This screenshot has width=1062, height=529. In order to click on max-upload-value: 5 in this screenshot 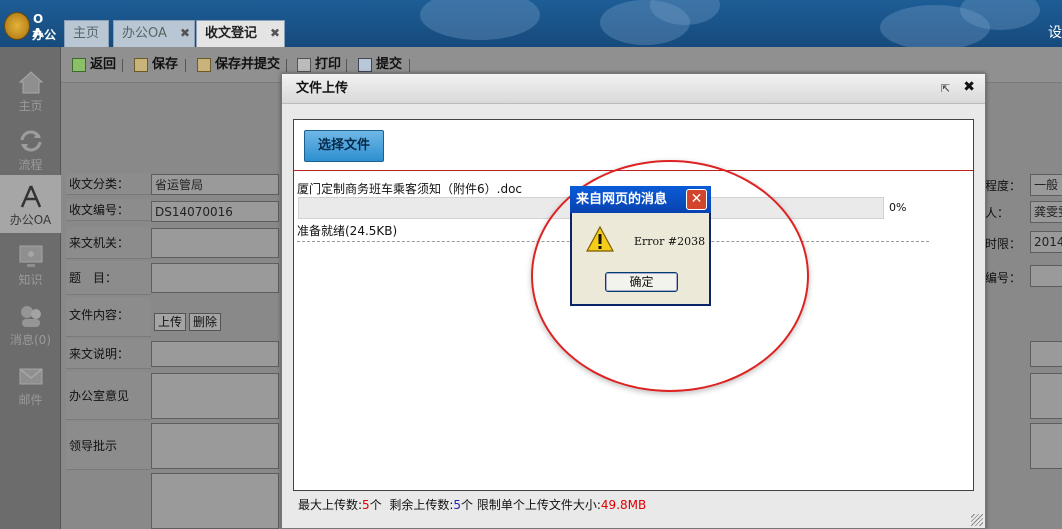, I will do `click(366, 505)`.